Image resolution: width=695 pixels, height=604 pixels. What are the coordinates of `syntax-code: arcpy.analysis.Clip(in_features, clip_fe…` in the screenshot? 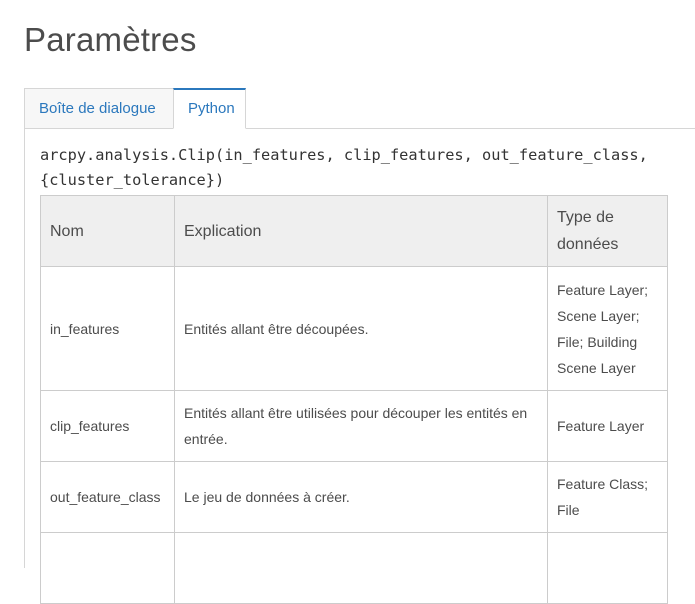 It's located at (344, 167).